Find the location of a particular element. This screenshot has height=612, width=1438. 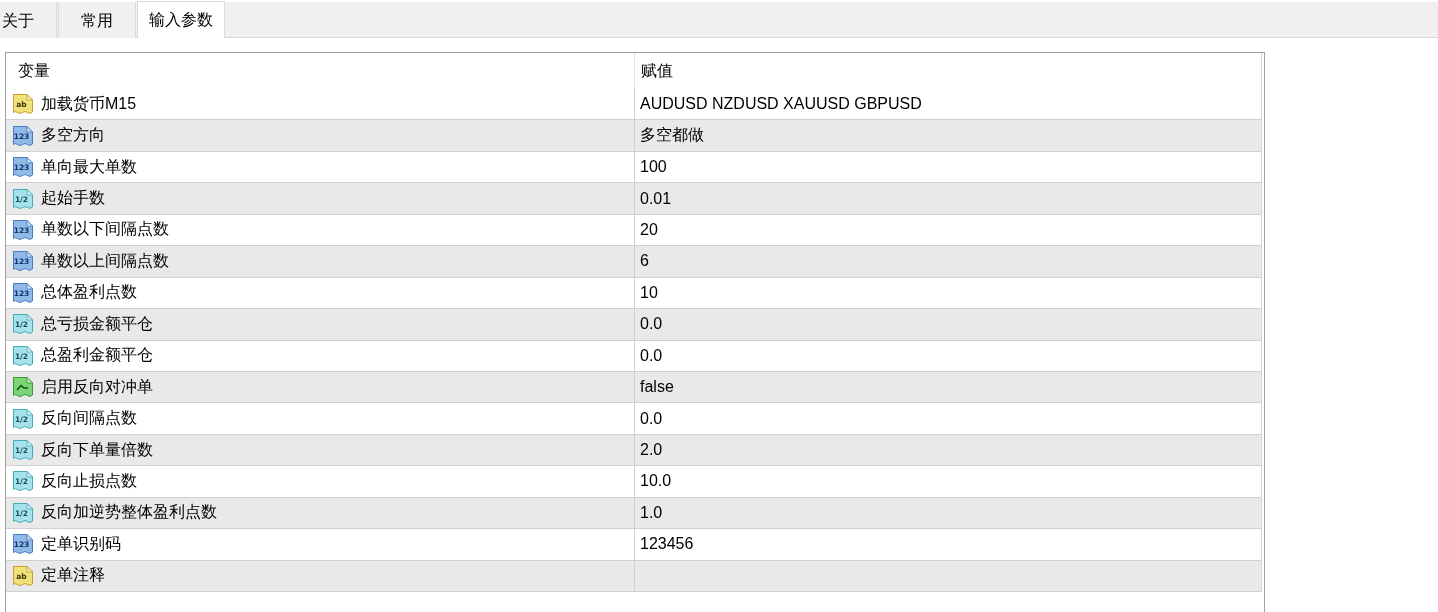

parameter-name: 总亏损金额平仓 is located at coordinates (97, 323).